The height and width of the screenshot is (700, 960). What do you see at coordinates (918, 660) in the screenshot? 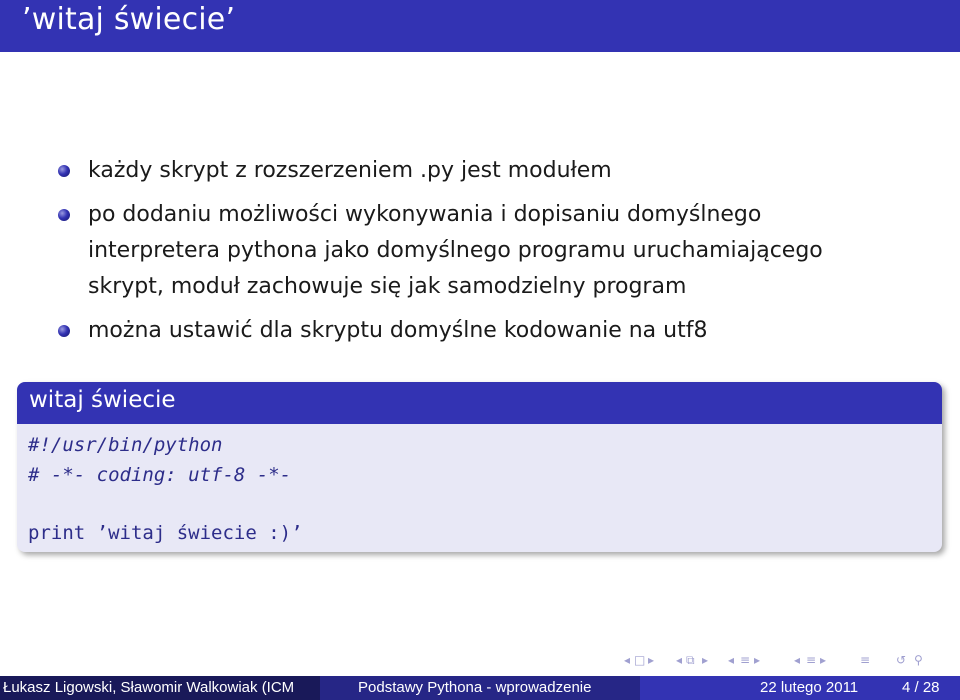
I see `nav-search-icon: ⚲` at bounding box center [918, 660].